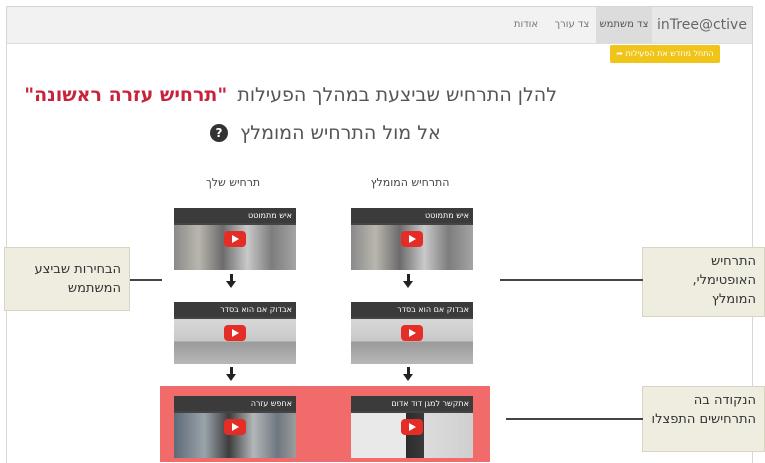 The height and width of the screenshot is (463, 765). I want to click on callout-user-choices: הבחירות שביצע המשתמש, so click(67, 279).